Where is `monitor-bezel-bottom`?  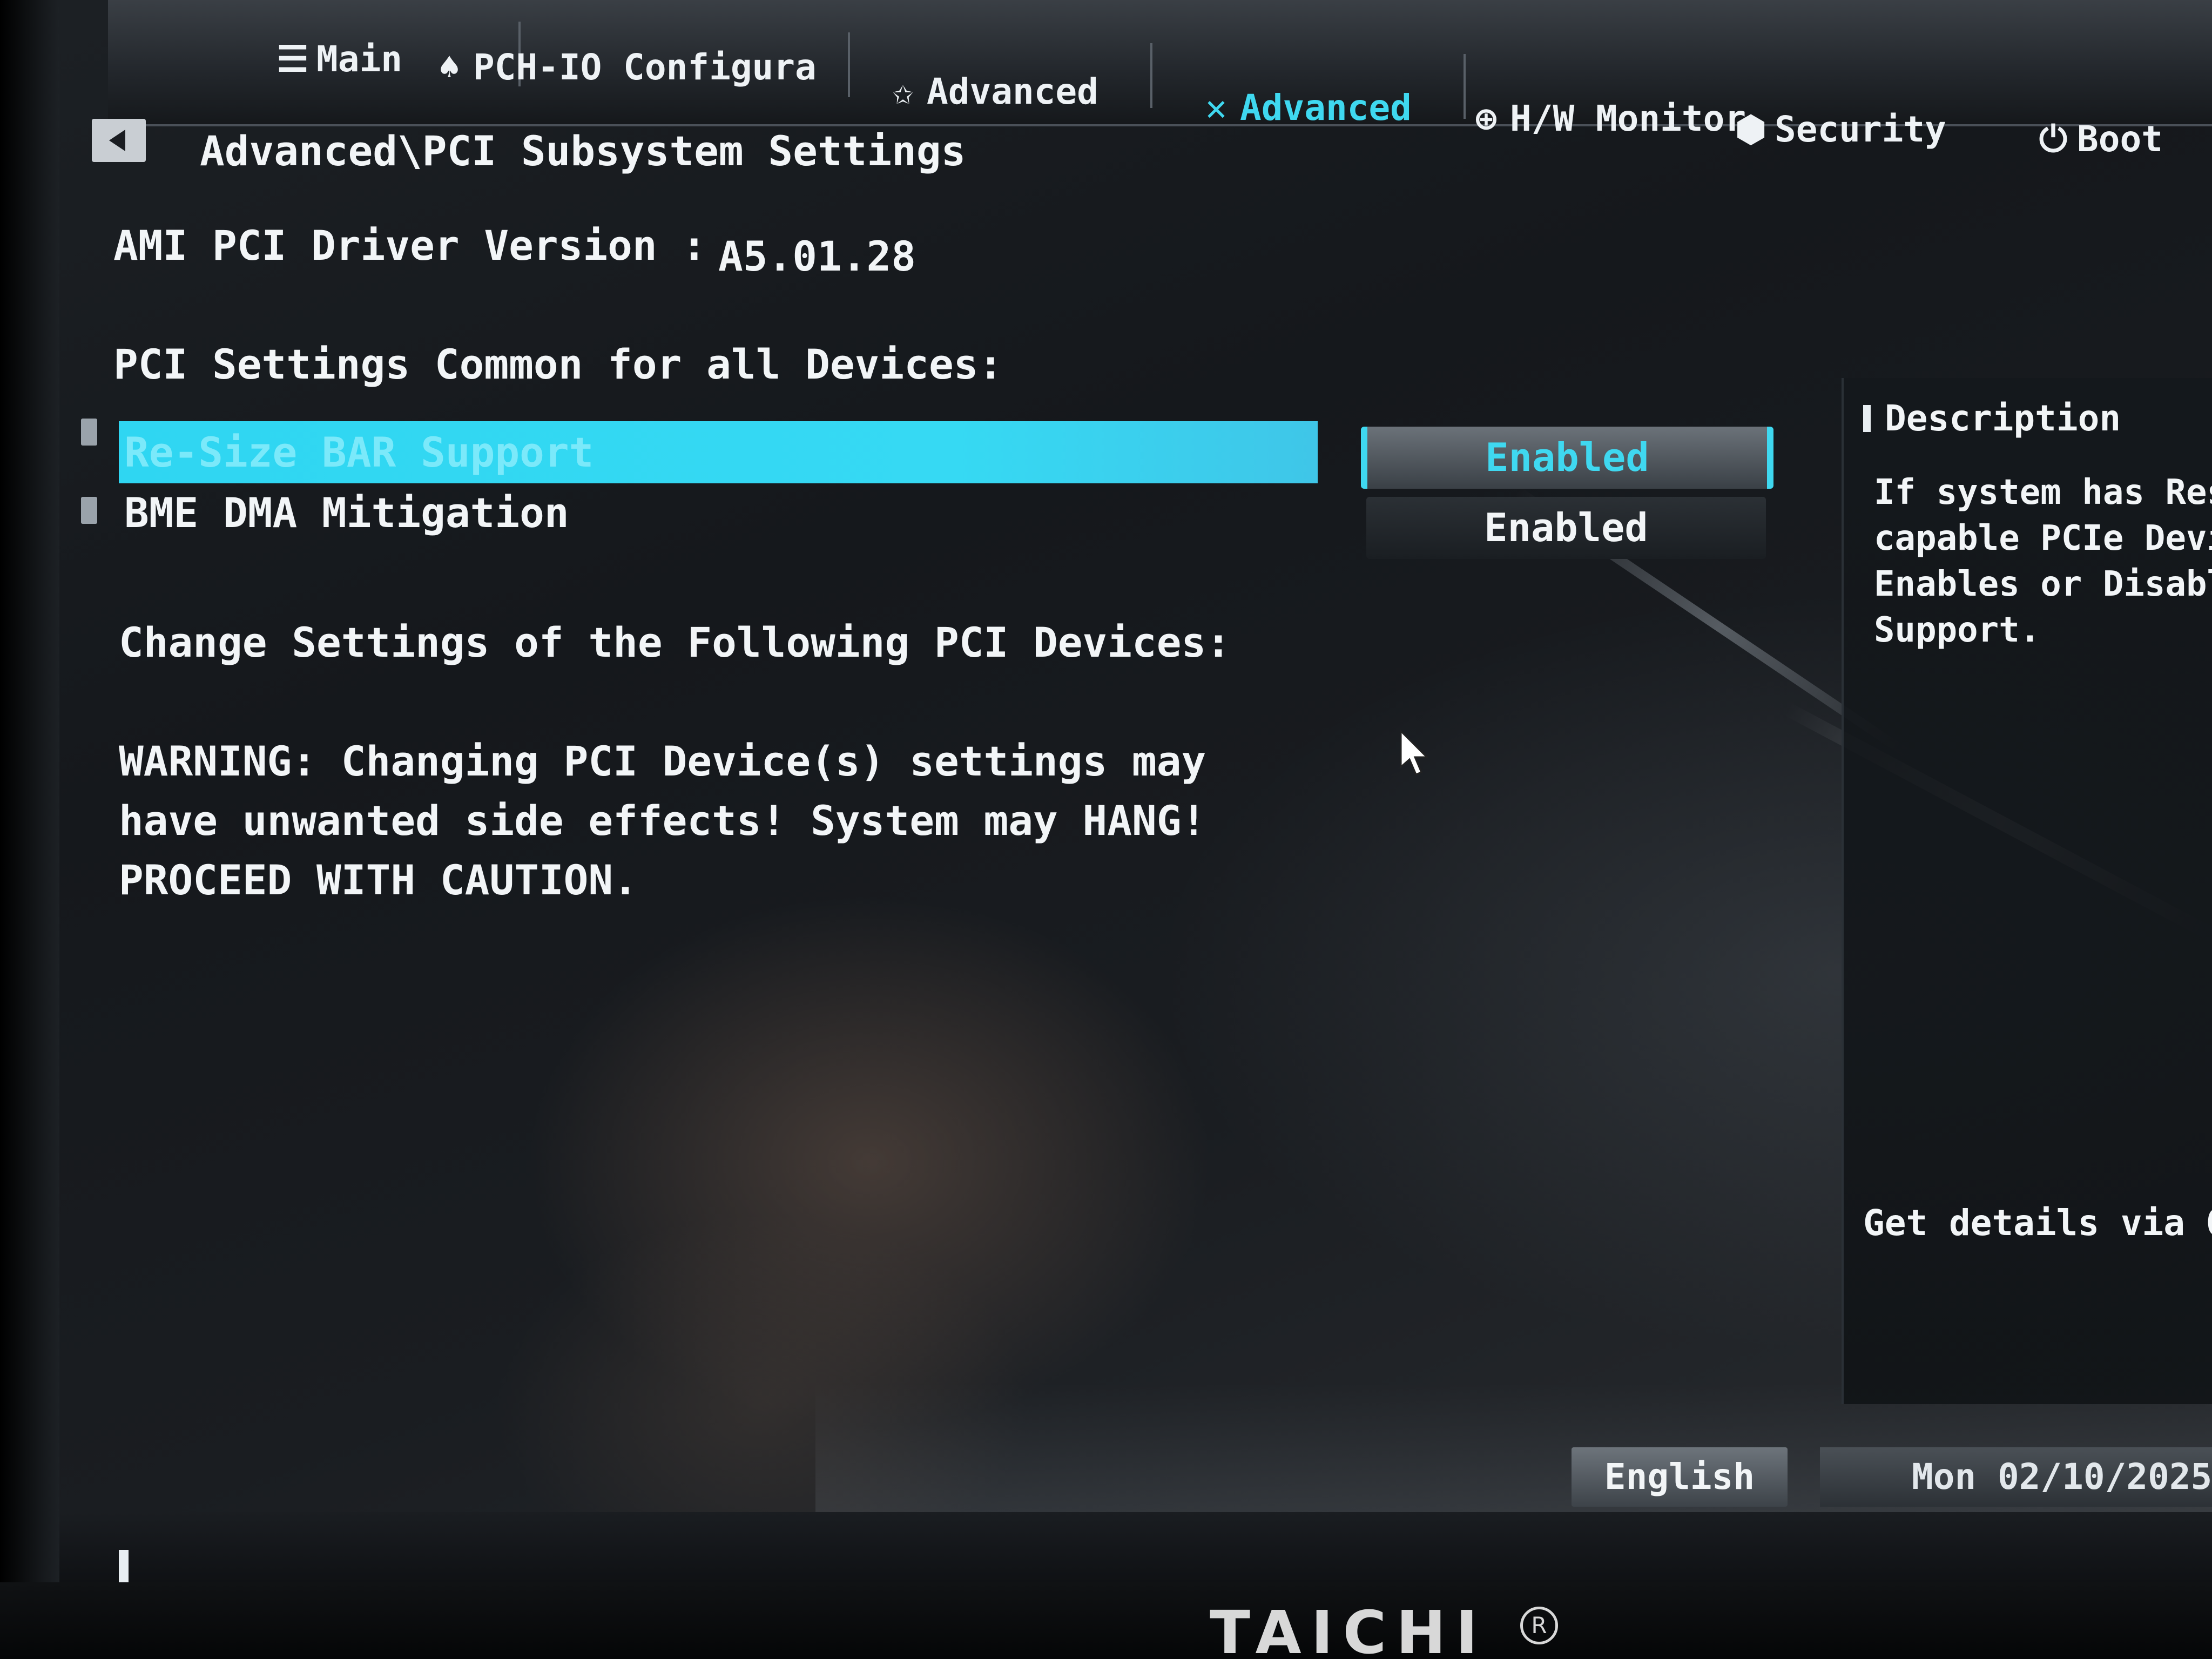
monitor-bezel-bottom is located at coordinates (1106, 1620).